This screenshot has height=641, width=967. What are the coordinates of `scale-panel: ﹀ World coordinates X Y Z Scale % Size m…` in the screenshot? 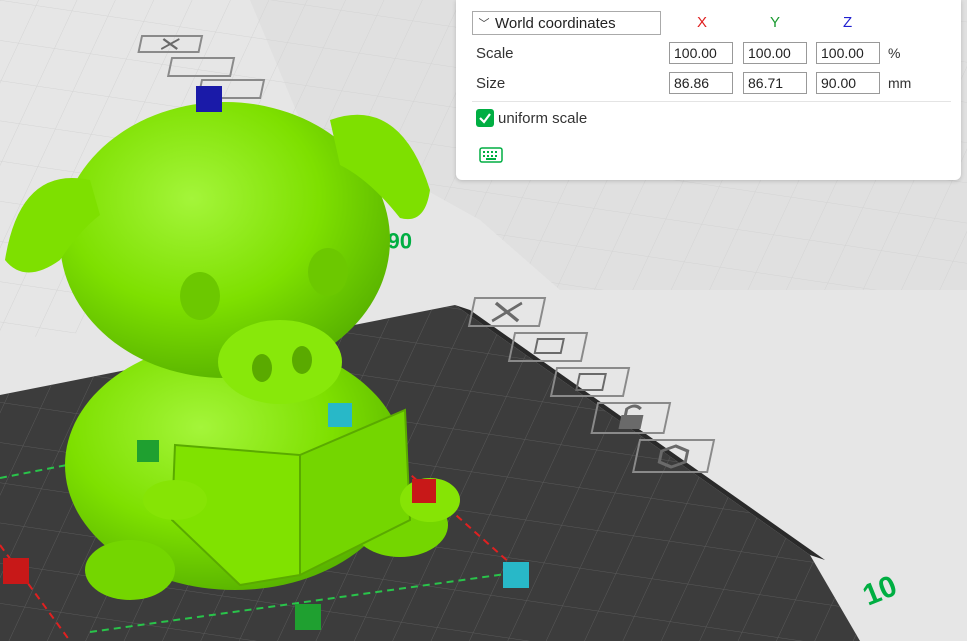 It's located at (708, 90).